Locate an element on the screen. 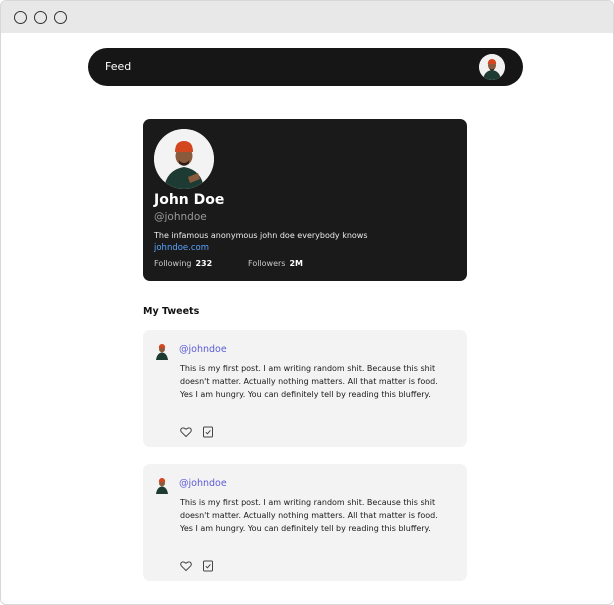  followers-stat: Followers 2M is located at coordinates (275, 263).